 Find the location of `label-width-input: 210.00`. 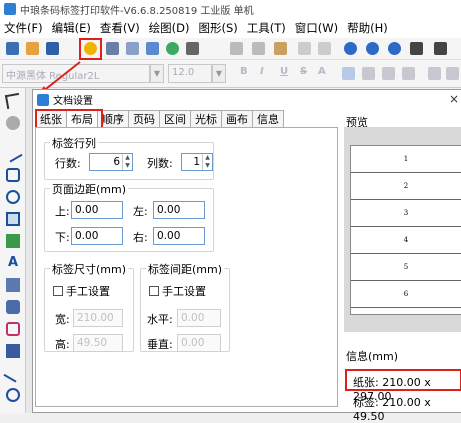

label-width-input: 210.00 is located at coordinates (98, 318).